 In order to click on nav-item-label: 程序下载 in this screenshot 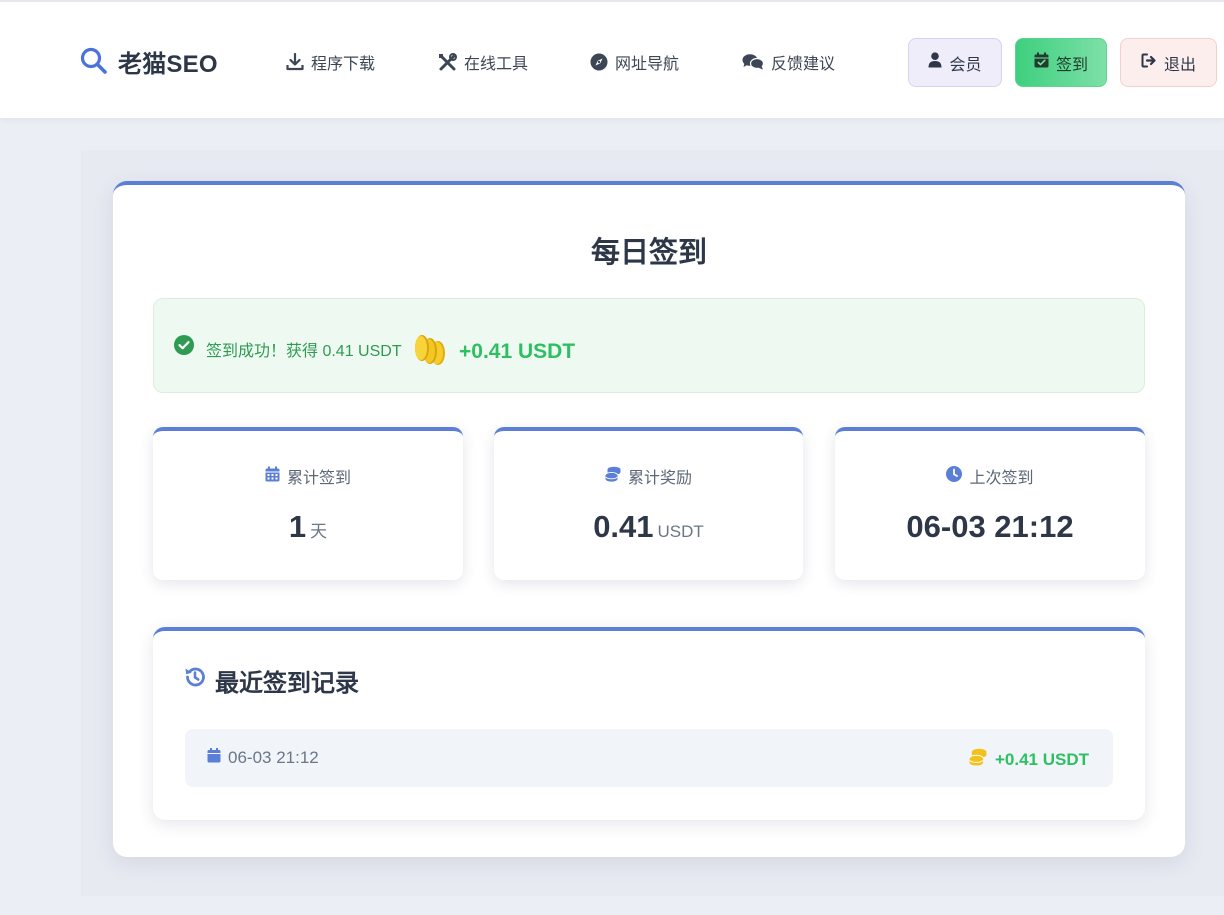, I will do `click(343, 64)`.